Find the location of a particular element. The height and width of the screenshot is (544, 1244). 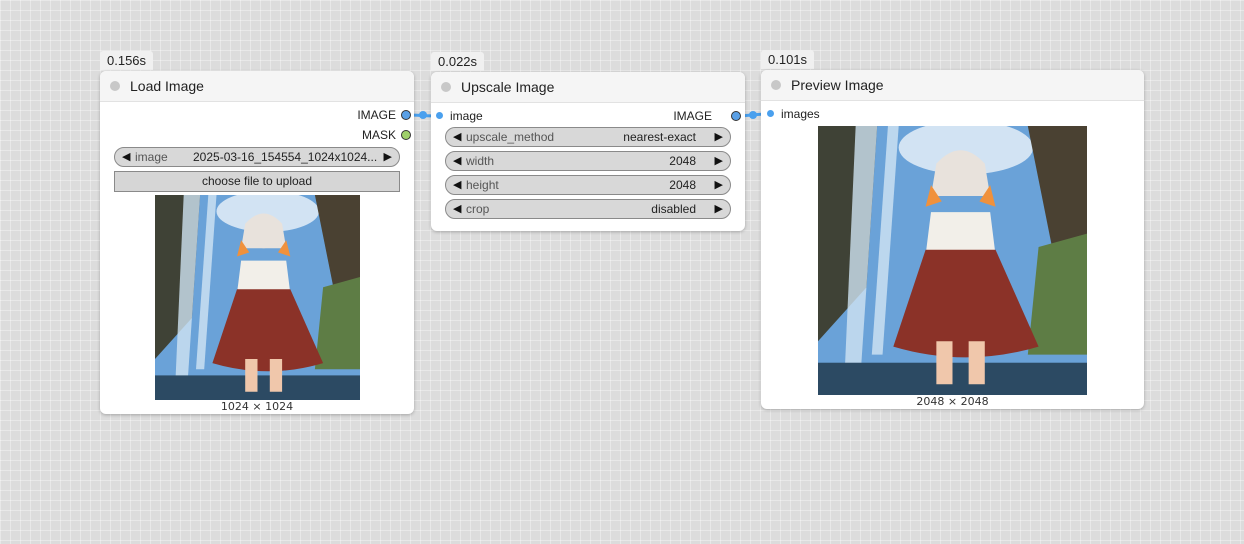

upscale-image-header: Upscale Image is located at coordinates (588, 87).